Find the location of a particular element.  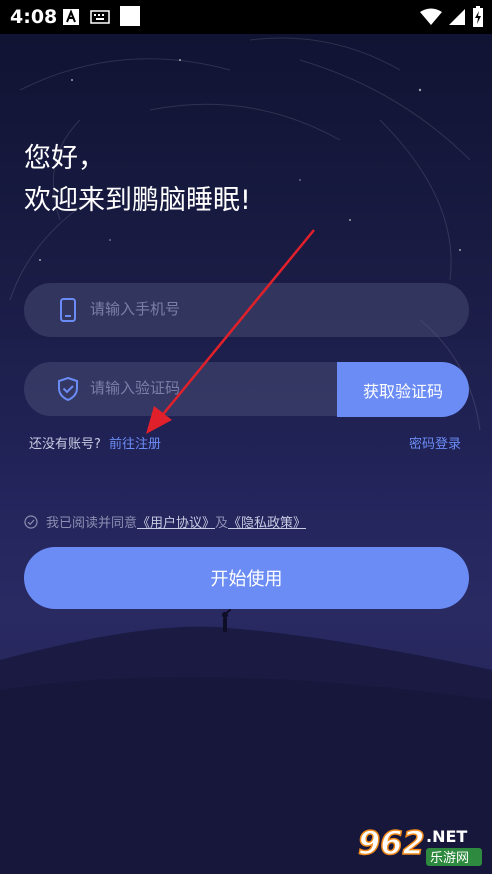

shield-icon is located at coordinates (68, 389).